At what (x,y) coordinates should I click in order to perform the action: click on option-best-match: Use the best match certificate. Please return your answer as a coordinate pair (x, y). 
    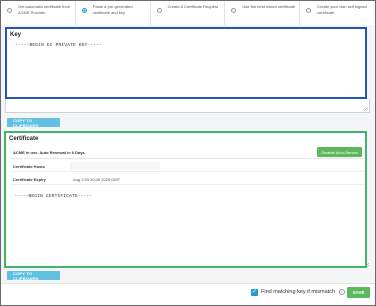
    Looking at the image, I should click on (263, 13).